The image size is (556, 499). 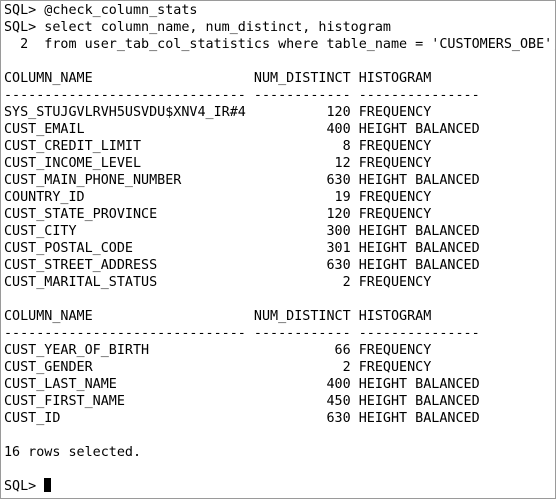 I want to click on result-row: CUST_POSTAL_CODE 301 HEIGHT BALANCED, so click(x=242, y=248).